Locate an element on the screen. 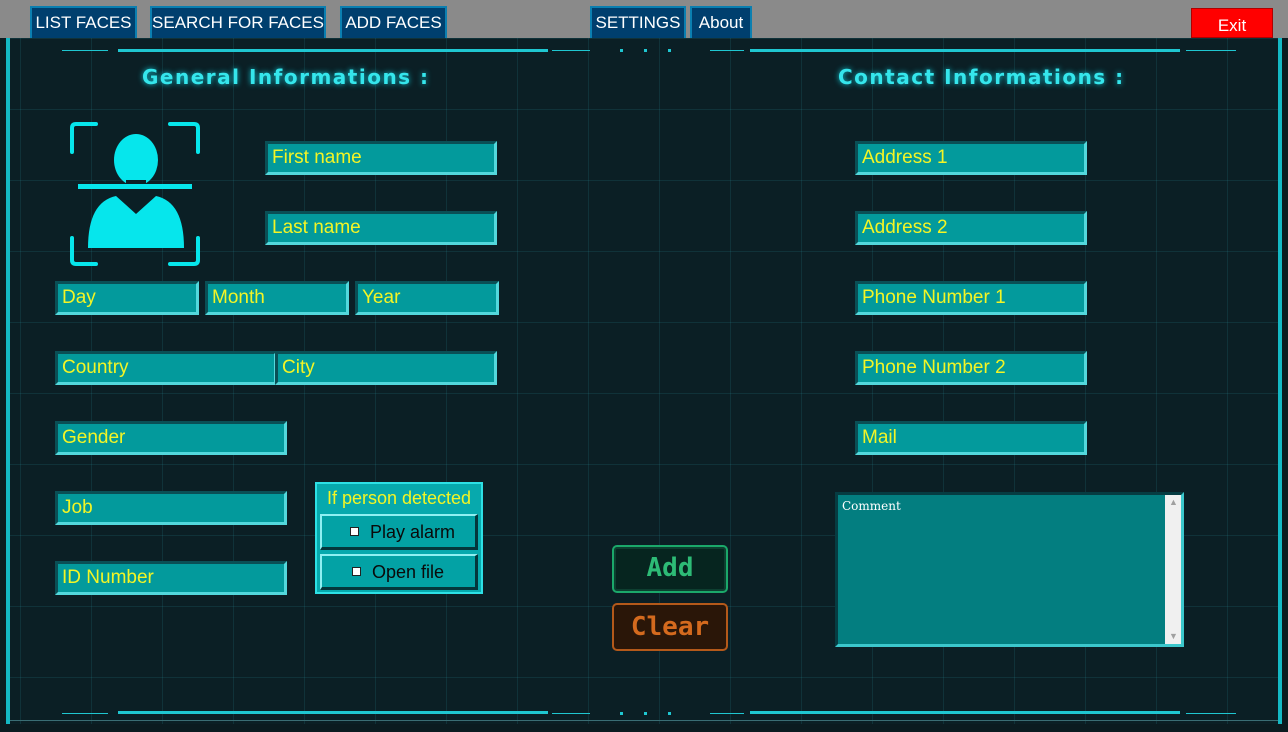 This screenshot has height=732, width=1288. open-file-checkbox is located at coordinates (356, 571).